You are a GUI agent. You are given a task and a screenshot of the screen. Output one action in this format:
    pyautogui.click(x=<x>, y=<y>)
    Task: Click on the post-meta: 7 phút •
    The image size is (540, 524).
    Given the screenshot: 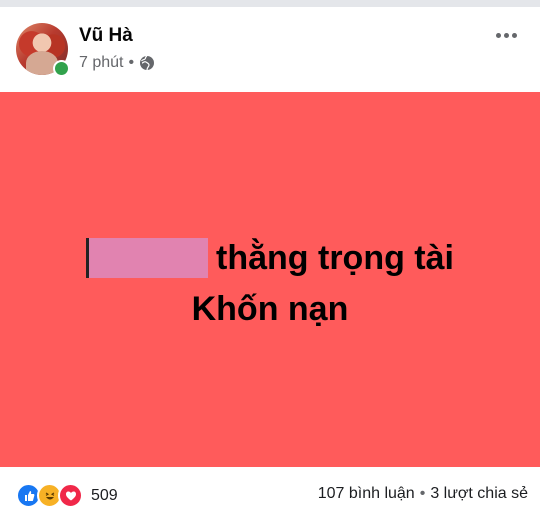 What is the action you would take?
    pyautogui.click(x=117, y=63)
    